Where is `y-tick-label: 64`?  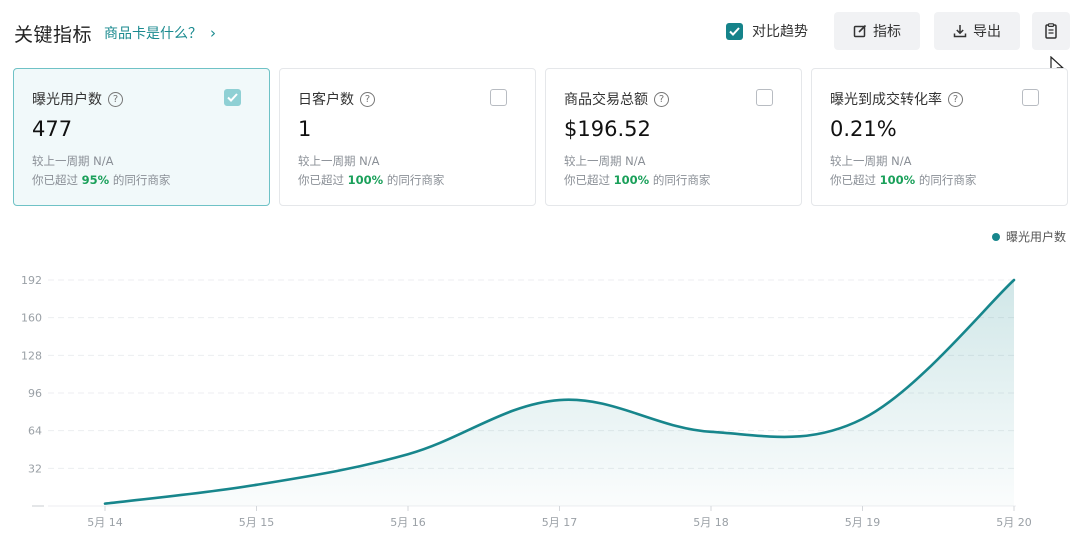 y-tick-label: 64 is located at coordinates (35, 431).